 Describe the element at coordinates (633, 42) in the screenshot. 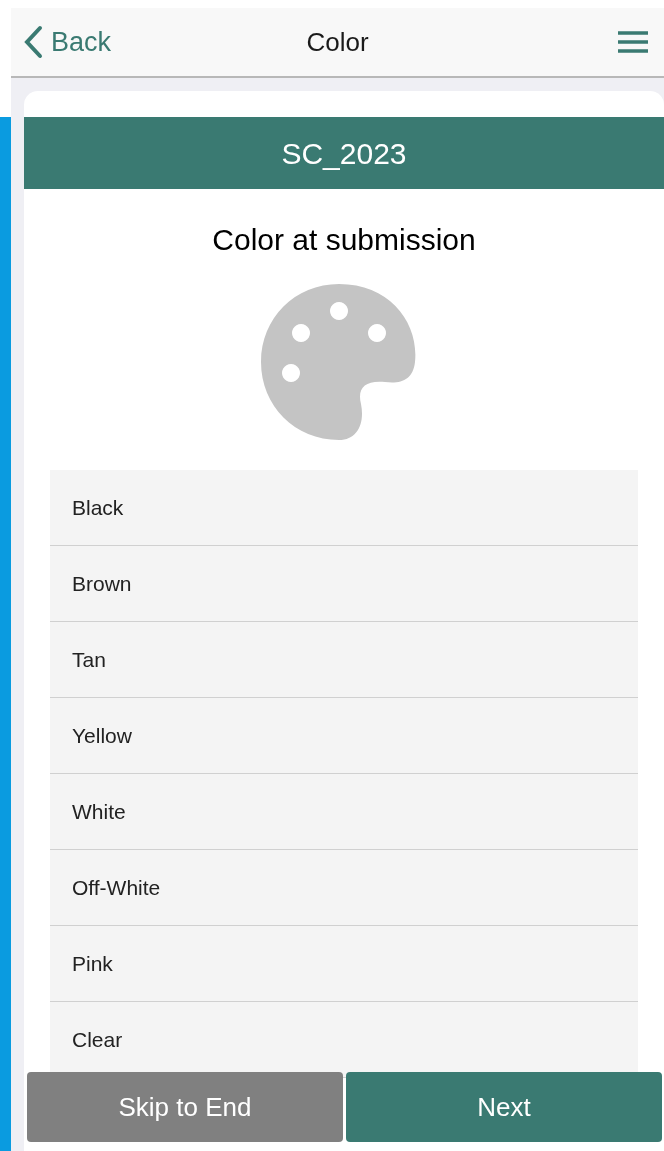

I see `menu-icon` at that location.